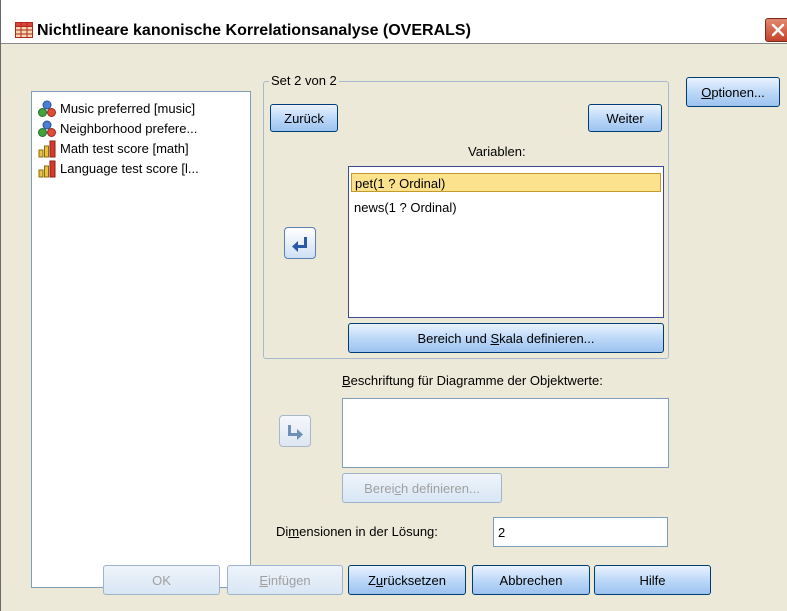  What do you see at coordinates (580, 532) in the screenshot?
I see `dimensions-input` at bounding box center [580, 532].